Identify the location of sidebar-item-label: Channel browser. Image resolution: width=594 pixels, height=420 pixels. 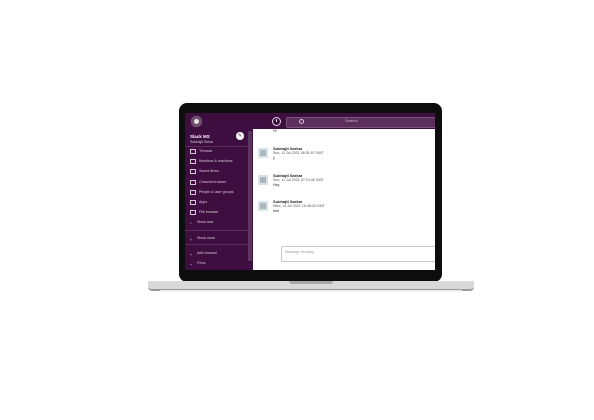
(213, 182).